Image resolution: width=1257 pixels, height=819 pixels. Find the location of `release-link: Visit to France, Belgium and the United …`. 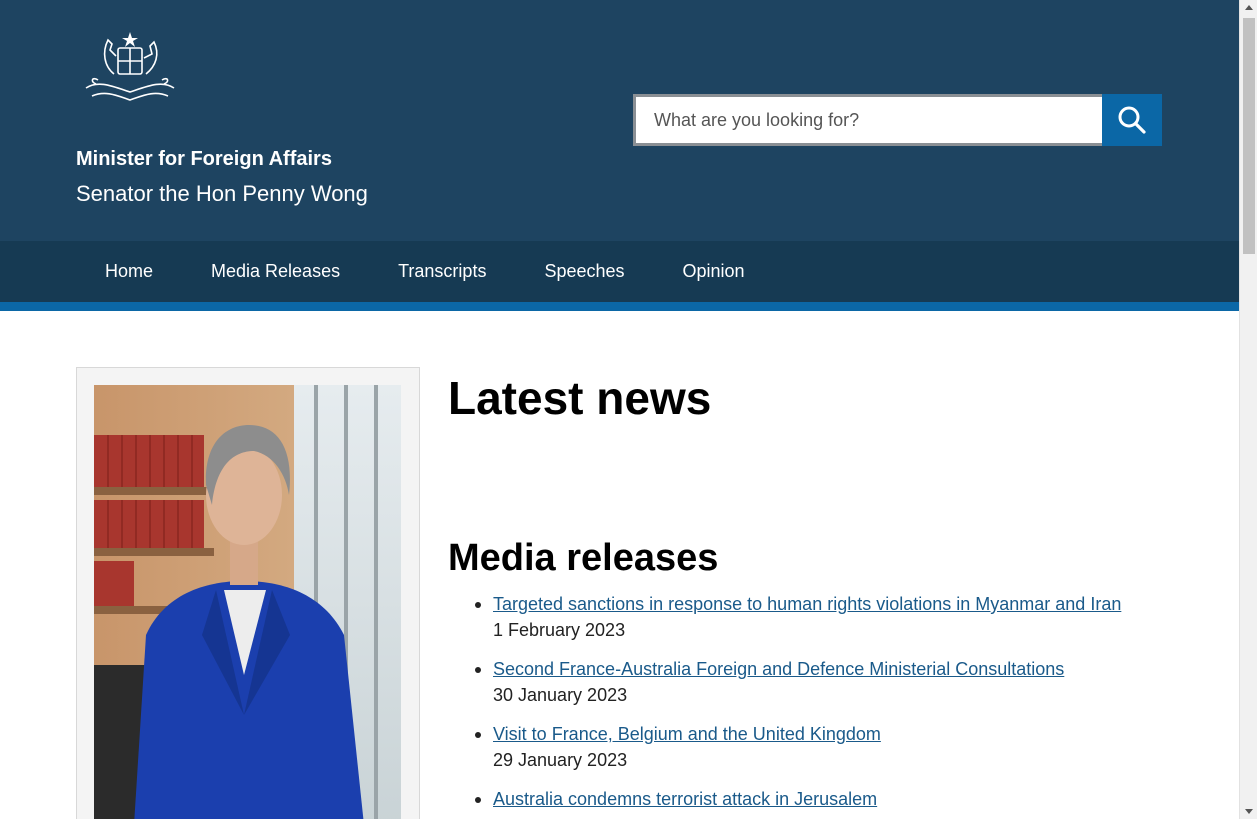

release-link: Visit to France, Belgium and the United … is located at coordinates (843, 734).